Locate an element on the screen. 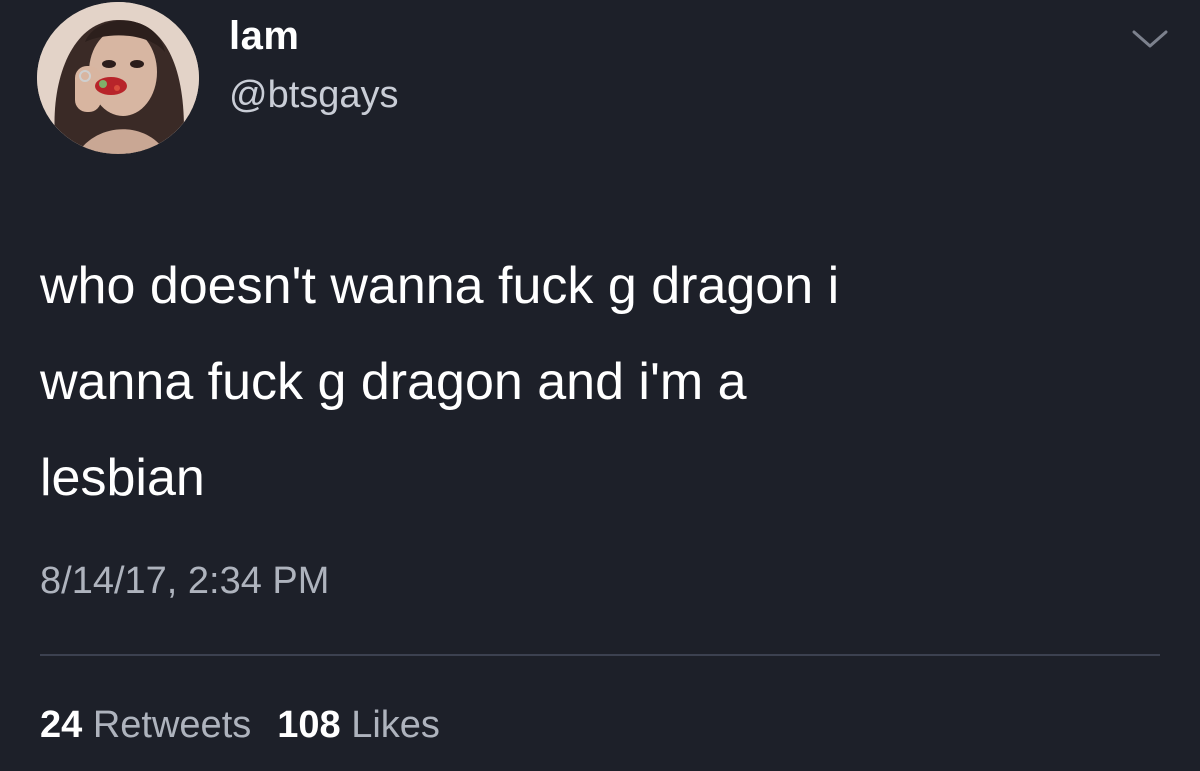 Image resolution: width=1200 pixels, height=771 pixels. retweets-label: Retweets is located at coordinates (172, 725).